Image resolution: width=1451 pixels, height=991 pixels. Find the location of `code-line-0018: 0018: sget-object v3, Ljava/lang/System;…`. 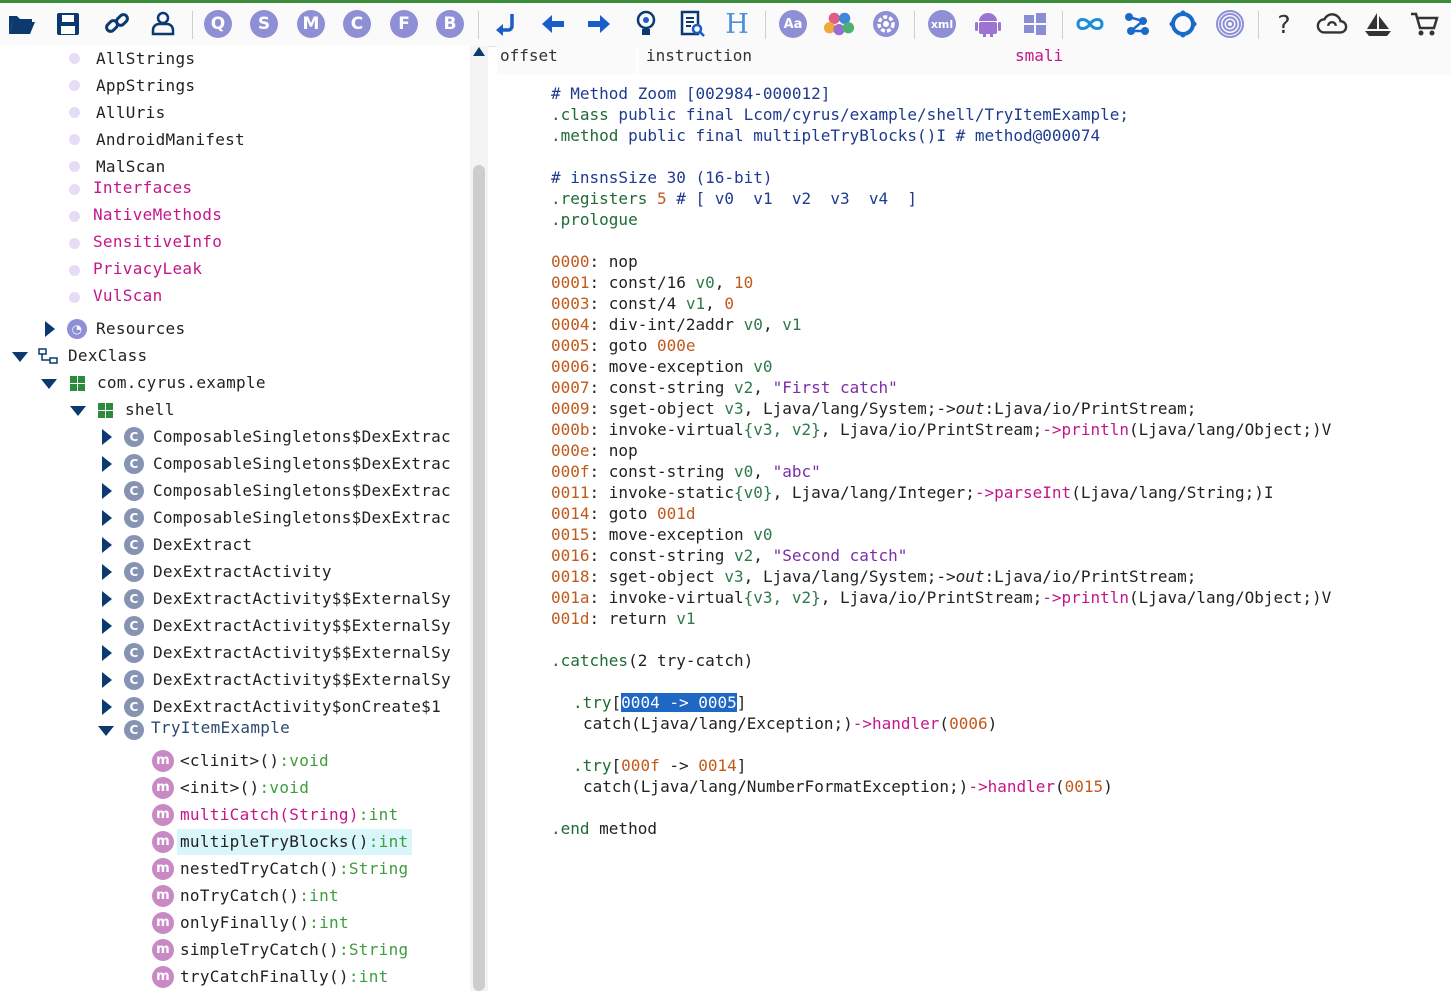

code-line-0018: 0018: sget-object v3, Ljava/lang/System;… is located at coordinates (873, 576).